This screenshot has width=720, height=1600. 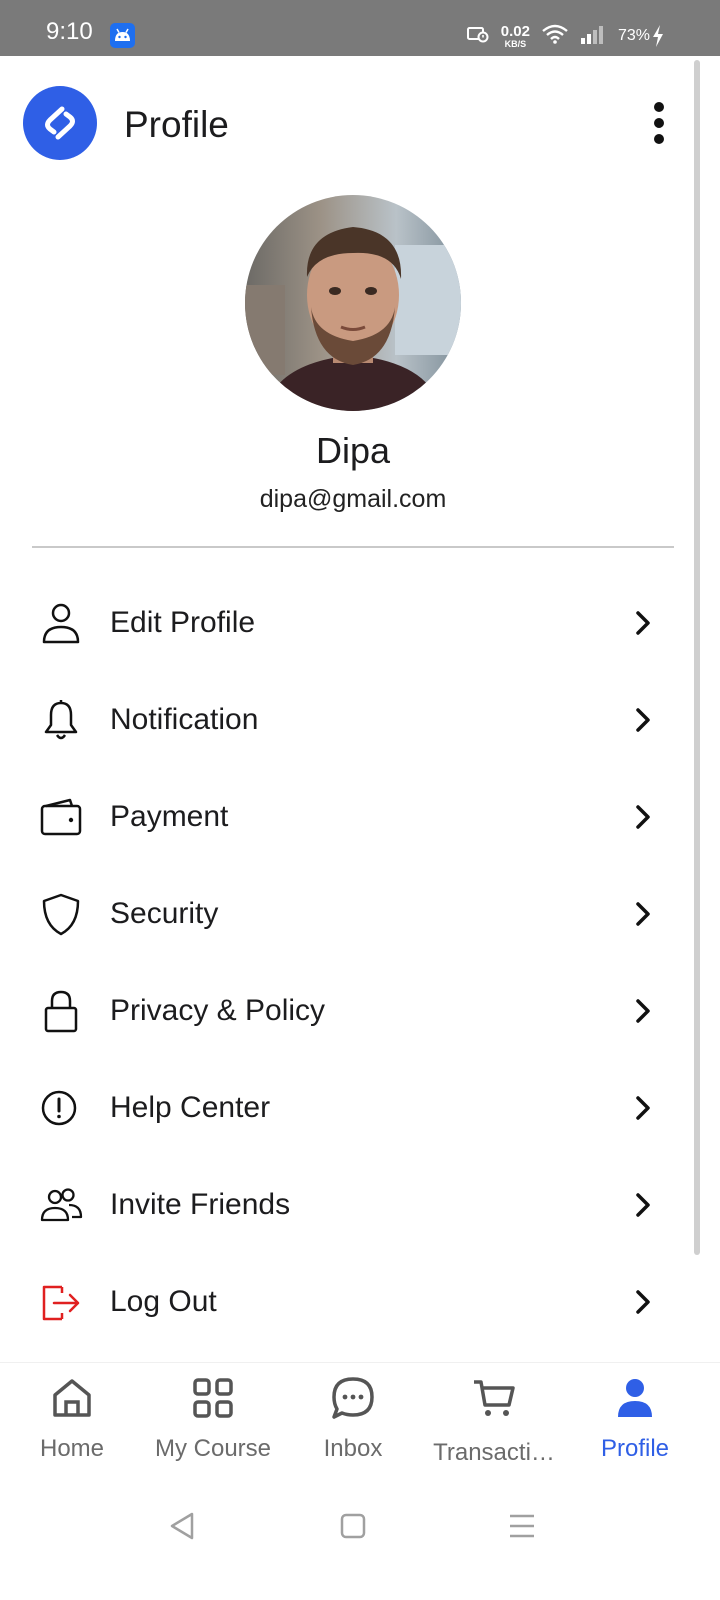 I want to click on network-speed: 0.02 KB/S, so click(x=515, y=36).